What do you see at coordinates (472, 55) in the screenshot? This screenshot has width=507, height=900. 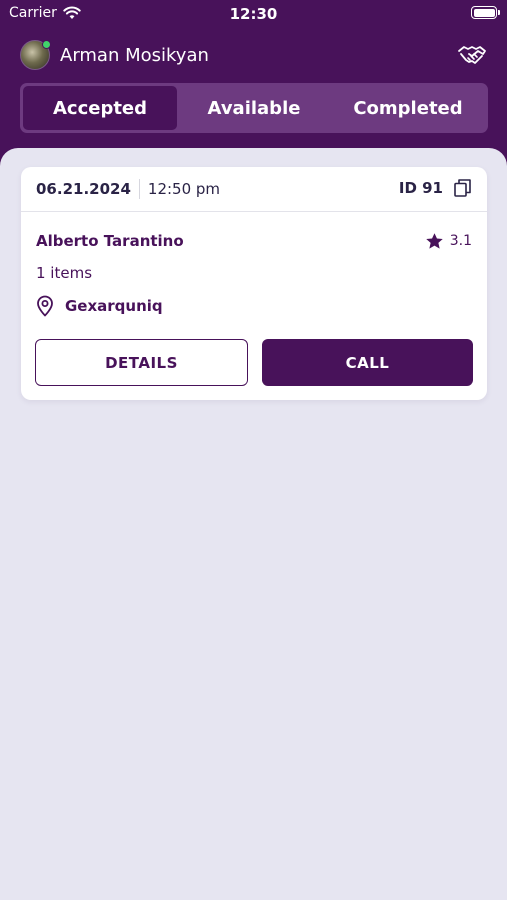 I see `handshake-icon` at bounding box center [472, 55].